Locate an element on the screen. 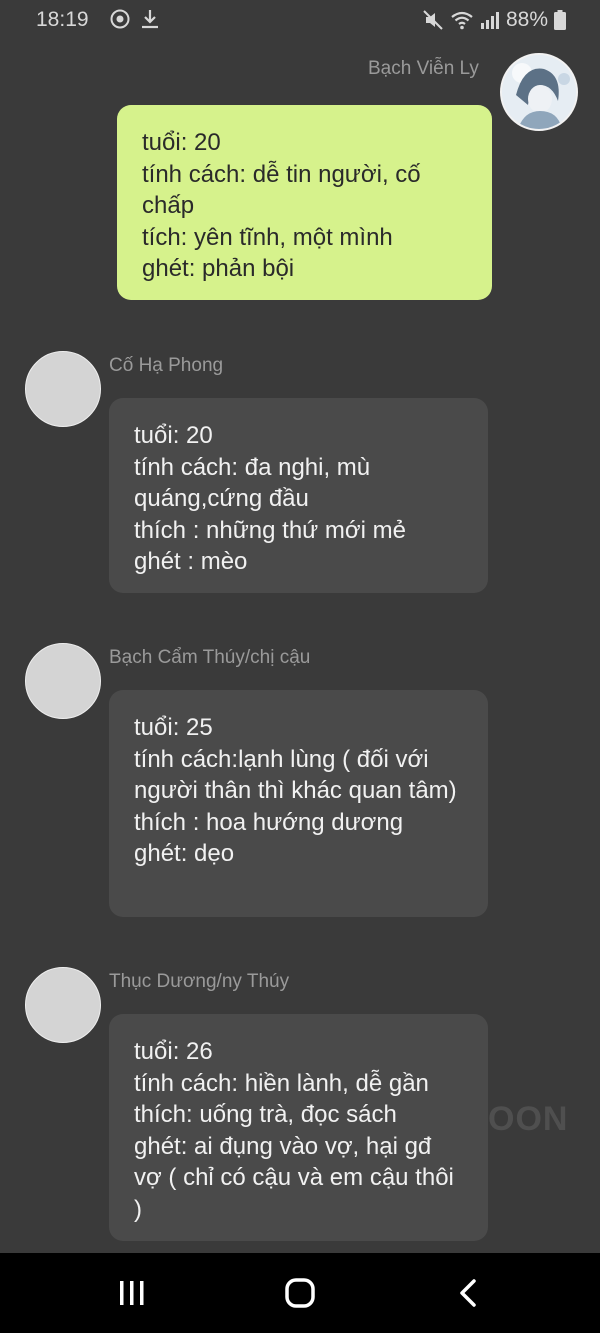 The height and width of the screenshot is (1333, 600). sender-name-2: Cố Hạ Phong is located at coordinates (166, 365).